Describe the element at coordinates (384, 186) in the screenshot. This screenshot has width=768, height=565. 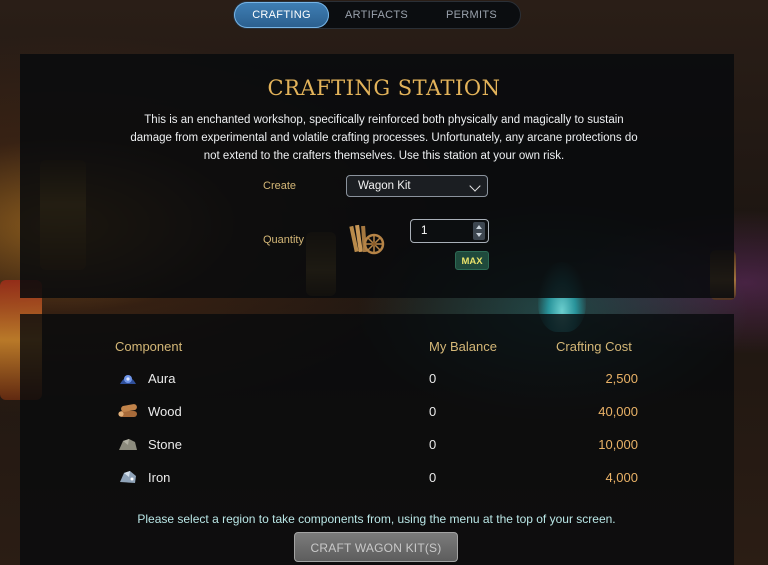
I see `create-select-value: Wagon Kit` at that location.